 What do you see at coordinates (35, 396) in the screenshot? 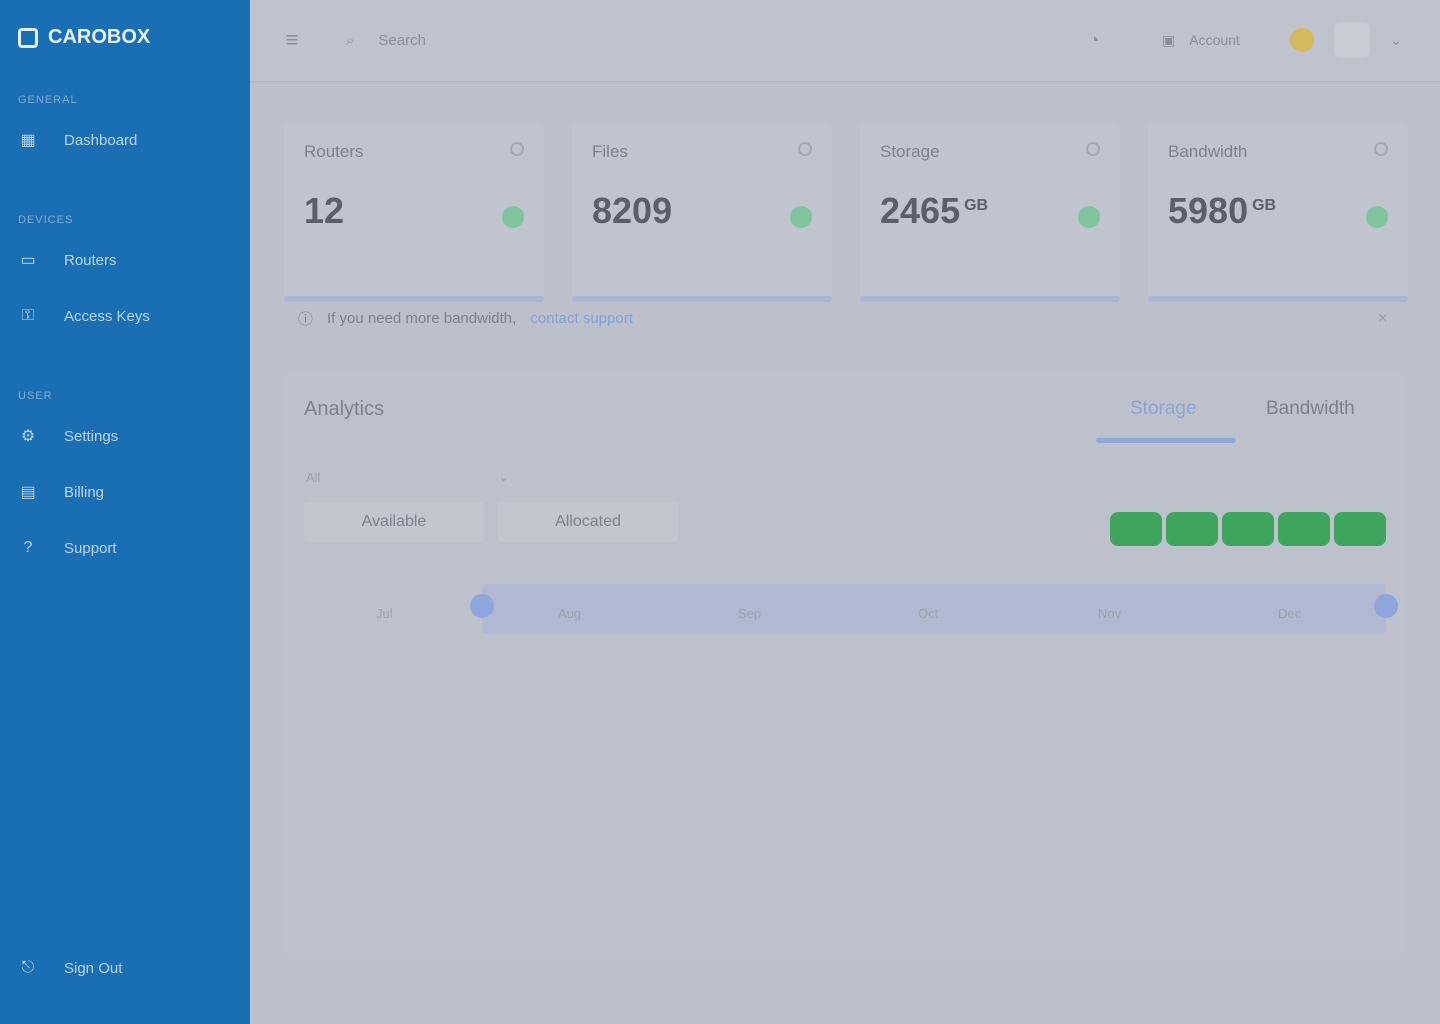
I see `sidebar-section-user: USER` at bounding box center [35, 396].